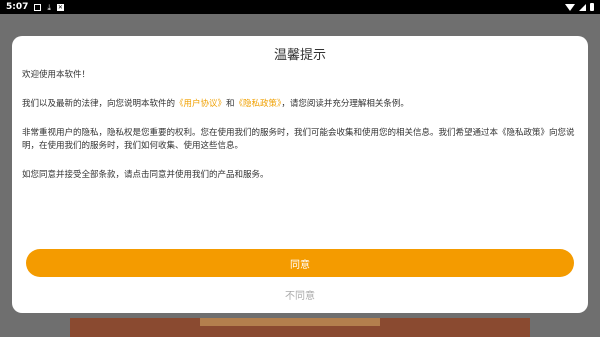 The height and width of the screenshot is (337, 600). Describe the element at coordinates (290, 322) in the screenshot. I see `background-app-image-detail` at that location.